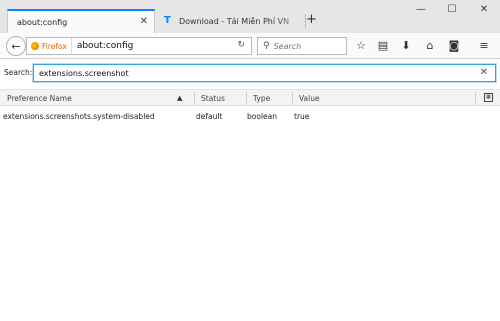 The width and height of the screenshot is (500, 321). What do you see at coordinates (35, 46) in the screenshot?
I see `firefox-logo-icon` at bounding box center [35, 46].